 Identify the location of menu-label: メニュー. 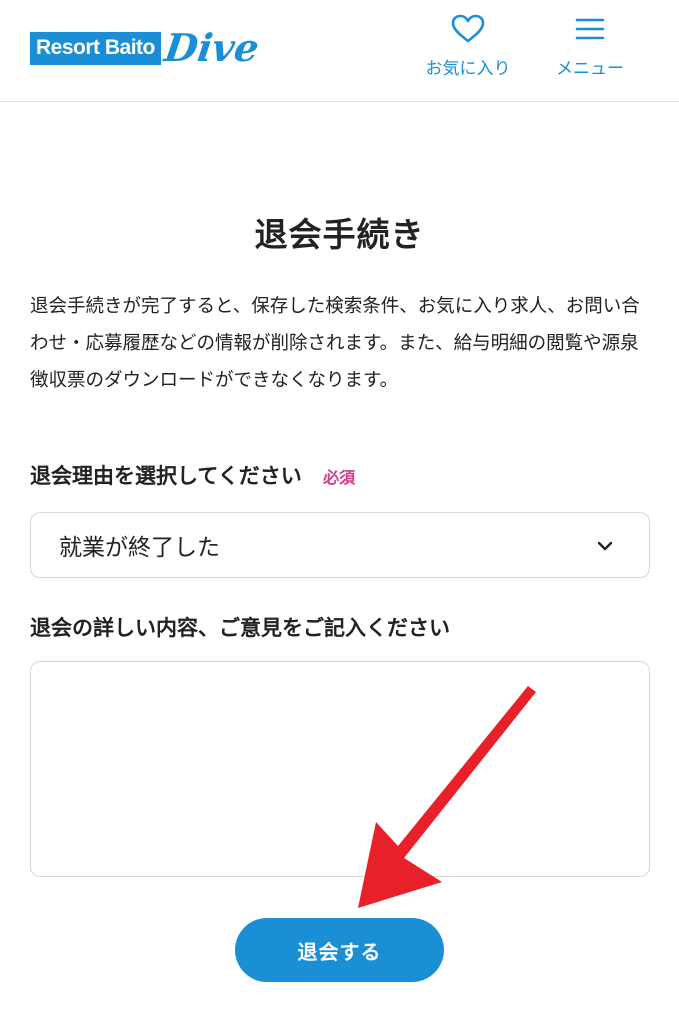
(590, 69).